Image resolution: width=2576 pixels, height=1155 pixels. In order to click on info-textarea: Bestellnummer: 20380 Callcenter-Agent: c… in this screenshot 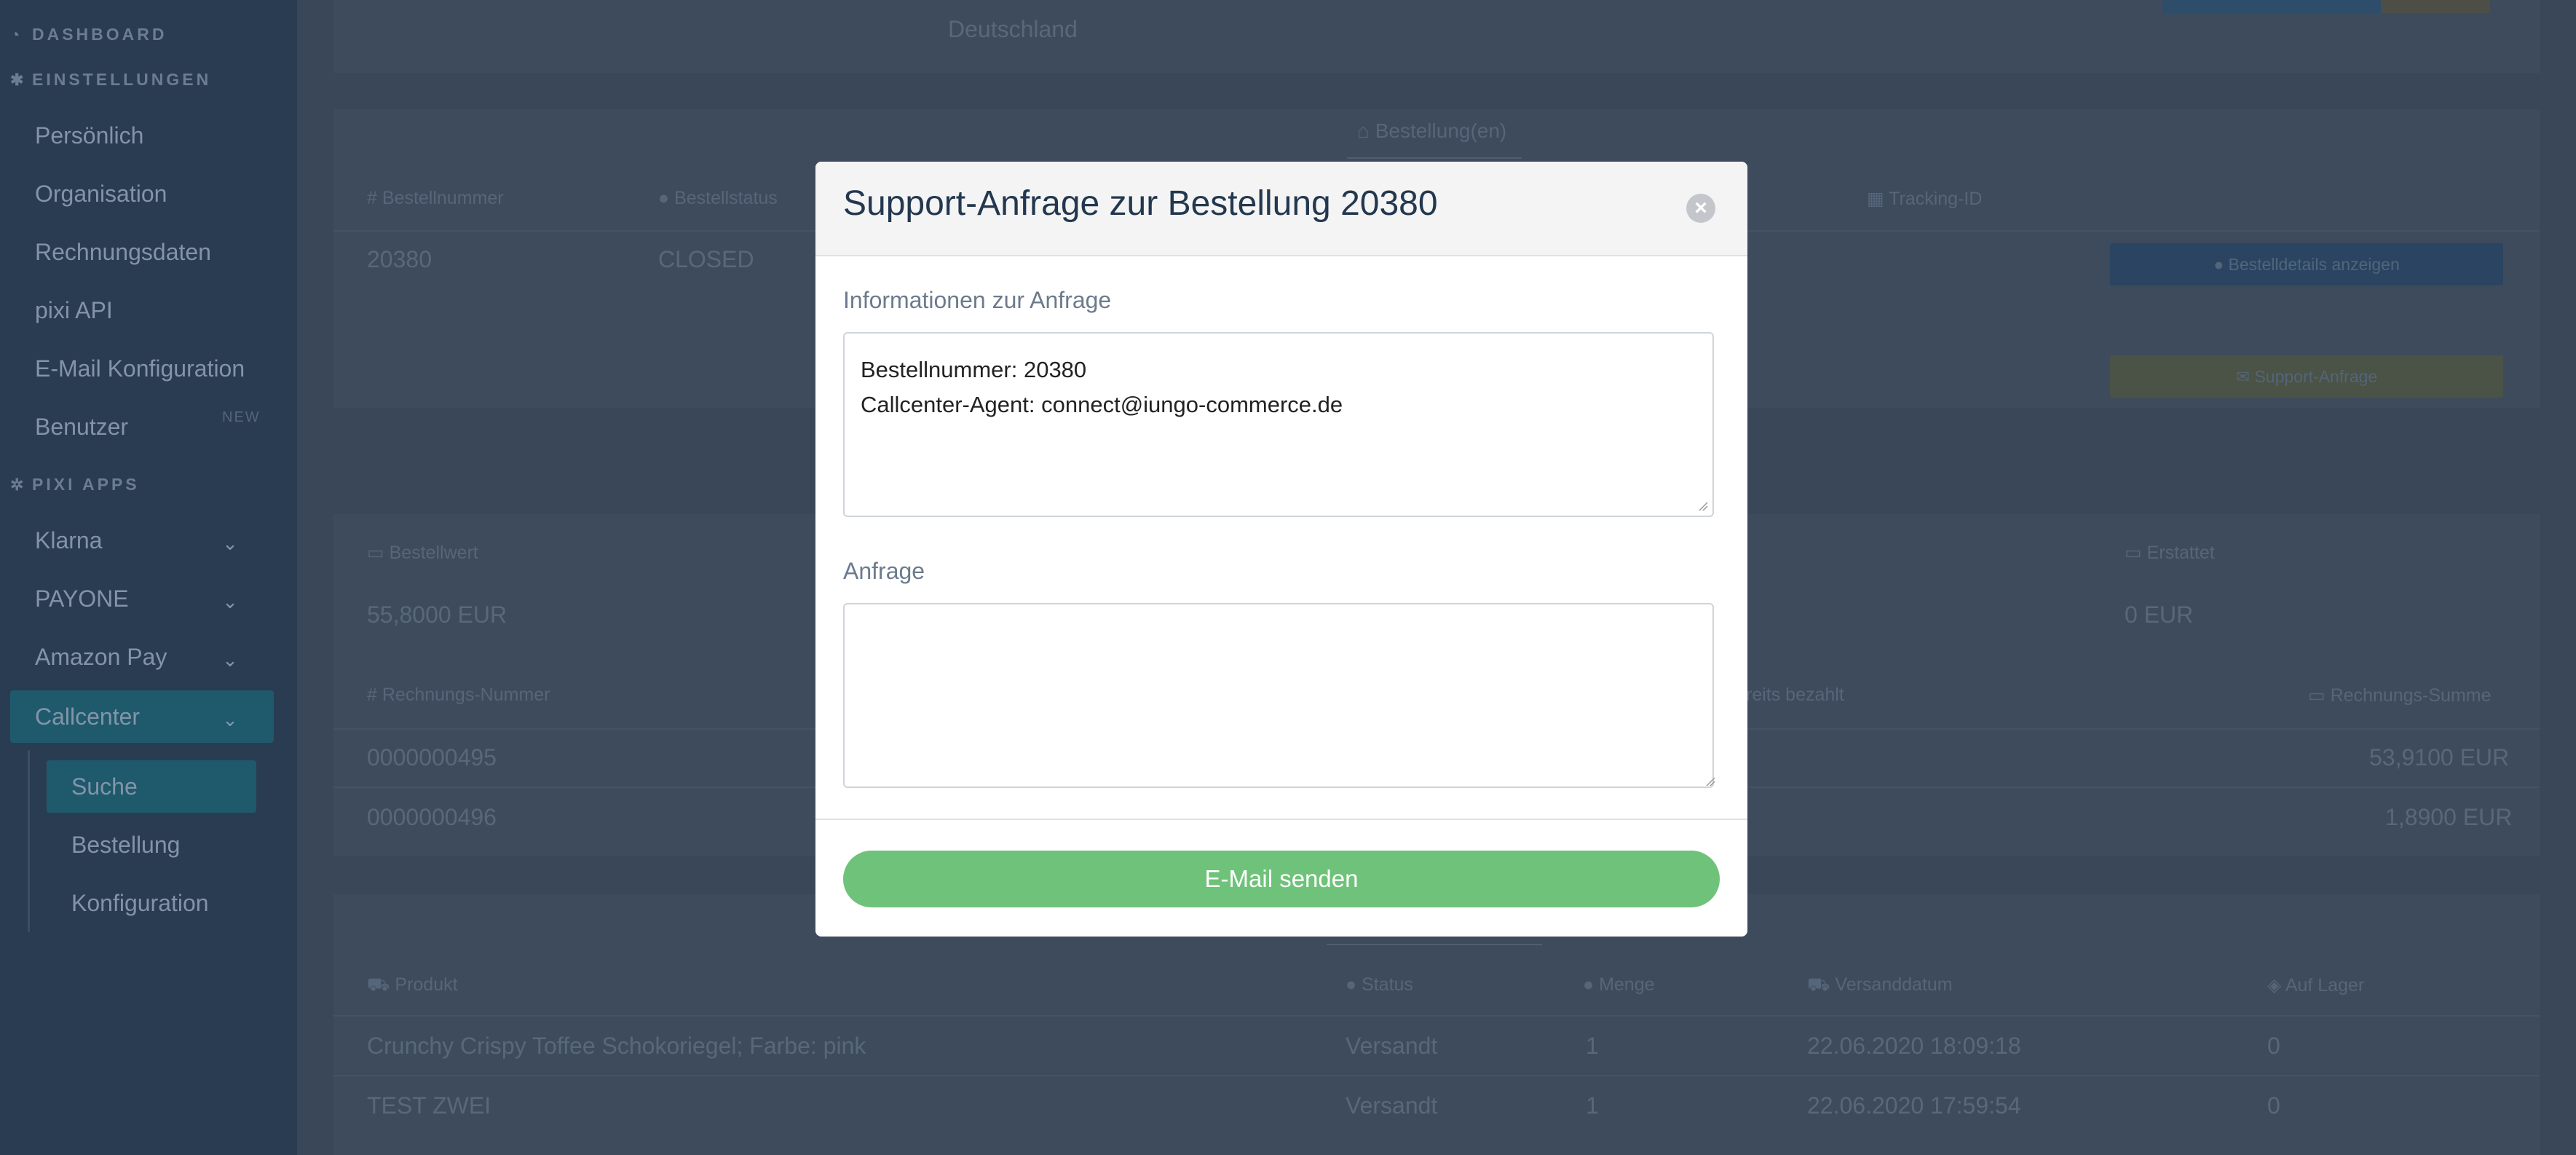, I will do `click(1279, 425)`.